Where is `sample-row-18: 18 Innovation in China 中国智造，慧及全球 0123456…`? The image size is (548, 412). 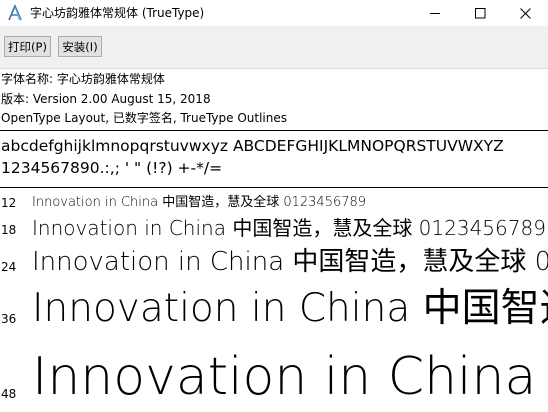
sample-row-18: 18 Innovation in China 中国智造，慧及全球 0123456… is located at coordinates (274, 229).